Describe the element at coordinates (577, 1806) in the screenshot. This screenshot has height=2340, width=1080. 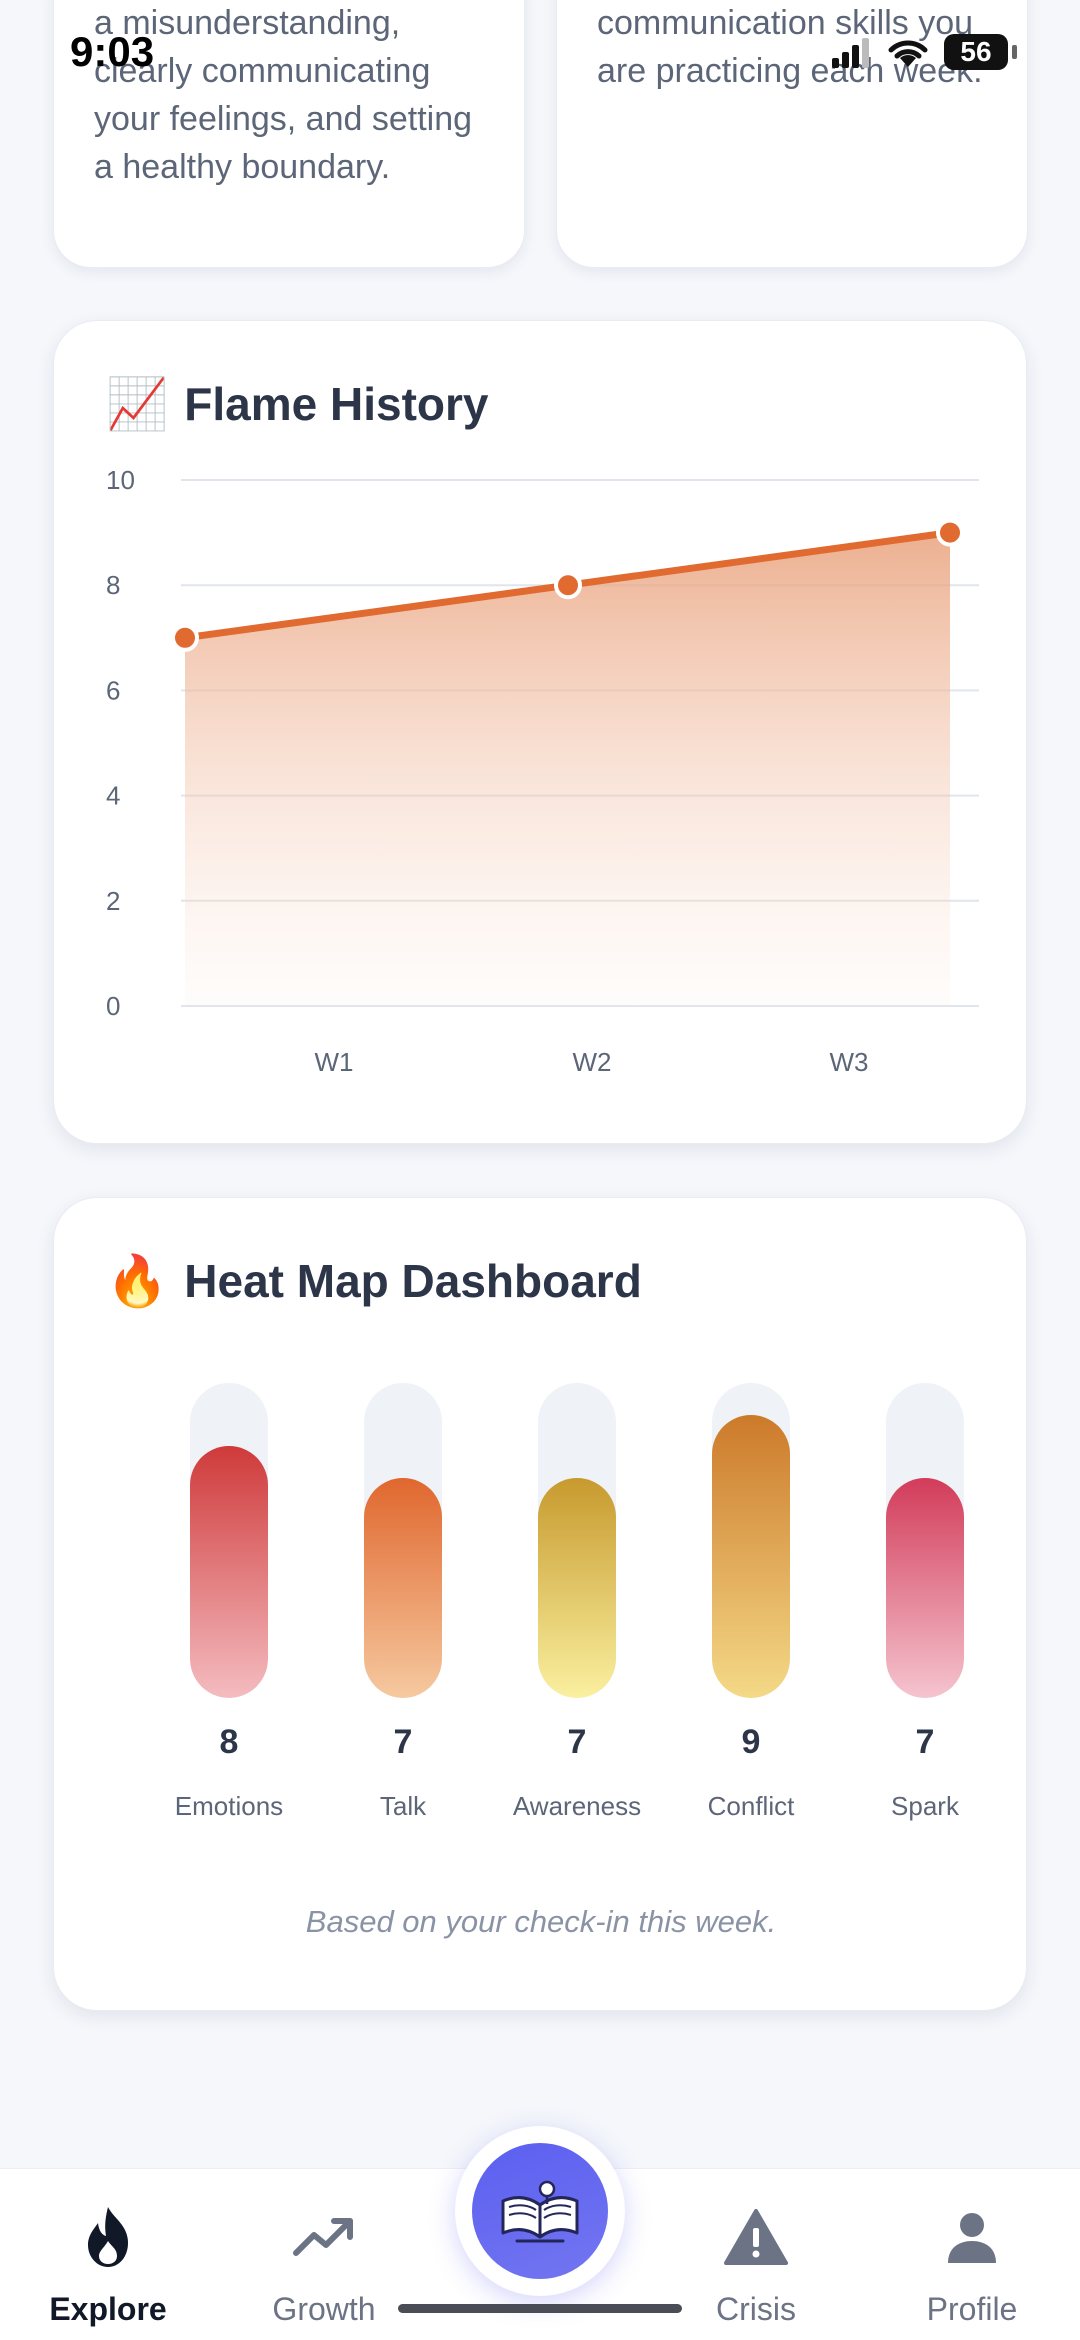
I see `heat-bar-label: Awareness` at that location.